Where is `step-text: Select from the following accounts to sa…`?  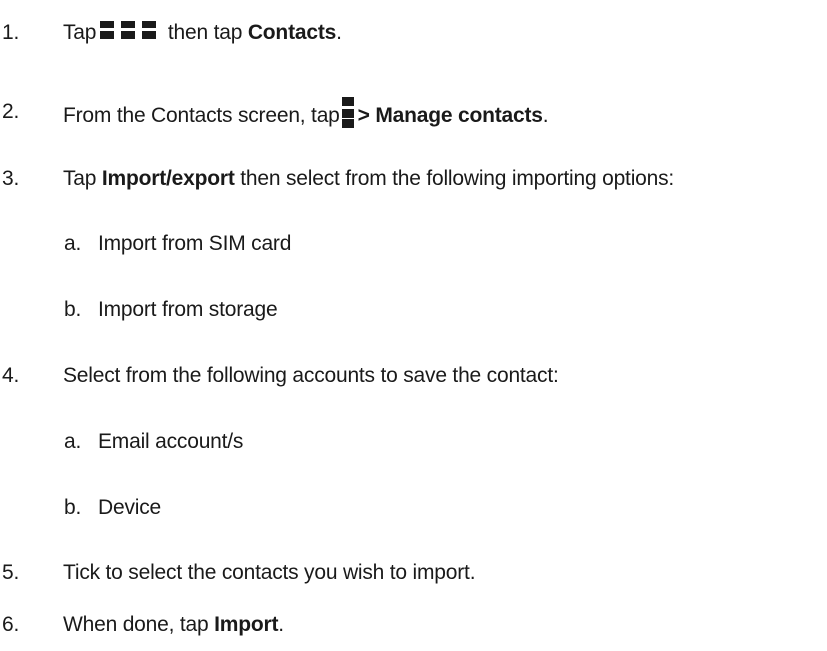
step-text: Select from the following accounts to sa… is located at coordinates (311, 375).